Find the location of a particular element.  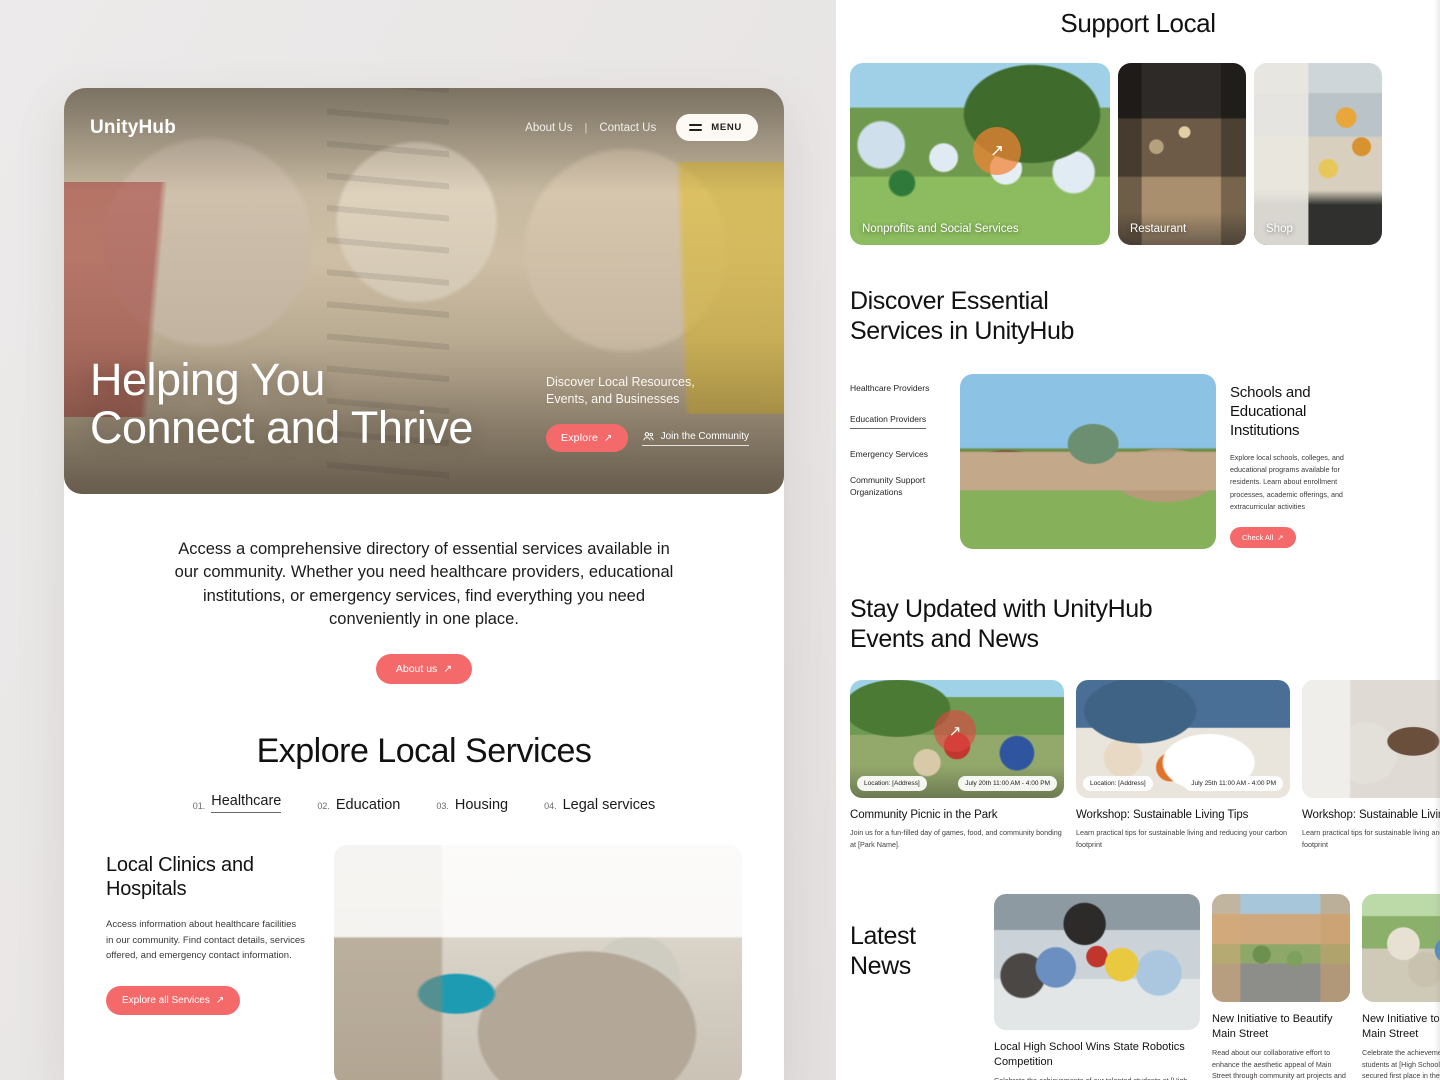

explore-all-services-button: Explore all Services ↗ is located at coordinates (173, 1000).